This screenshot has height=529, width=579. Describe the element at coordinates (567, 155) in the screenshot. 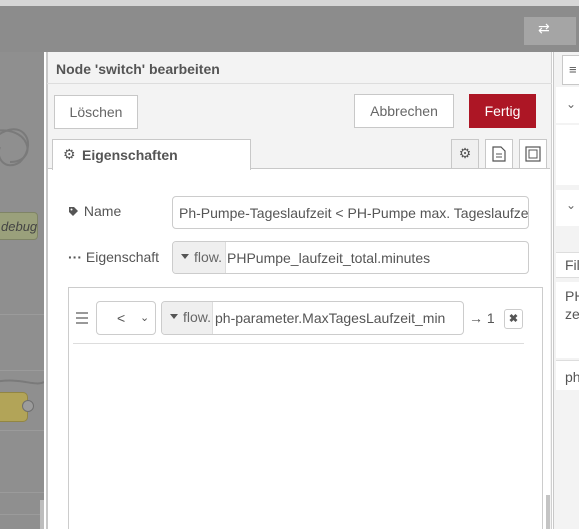

I see `sidebar-section-body` at that location.